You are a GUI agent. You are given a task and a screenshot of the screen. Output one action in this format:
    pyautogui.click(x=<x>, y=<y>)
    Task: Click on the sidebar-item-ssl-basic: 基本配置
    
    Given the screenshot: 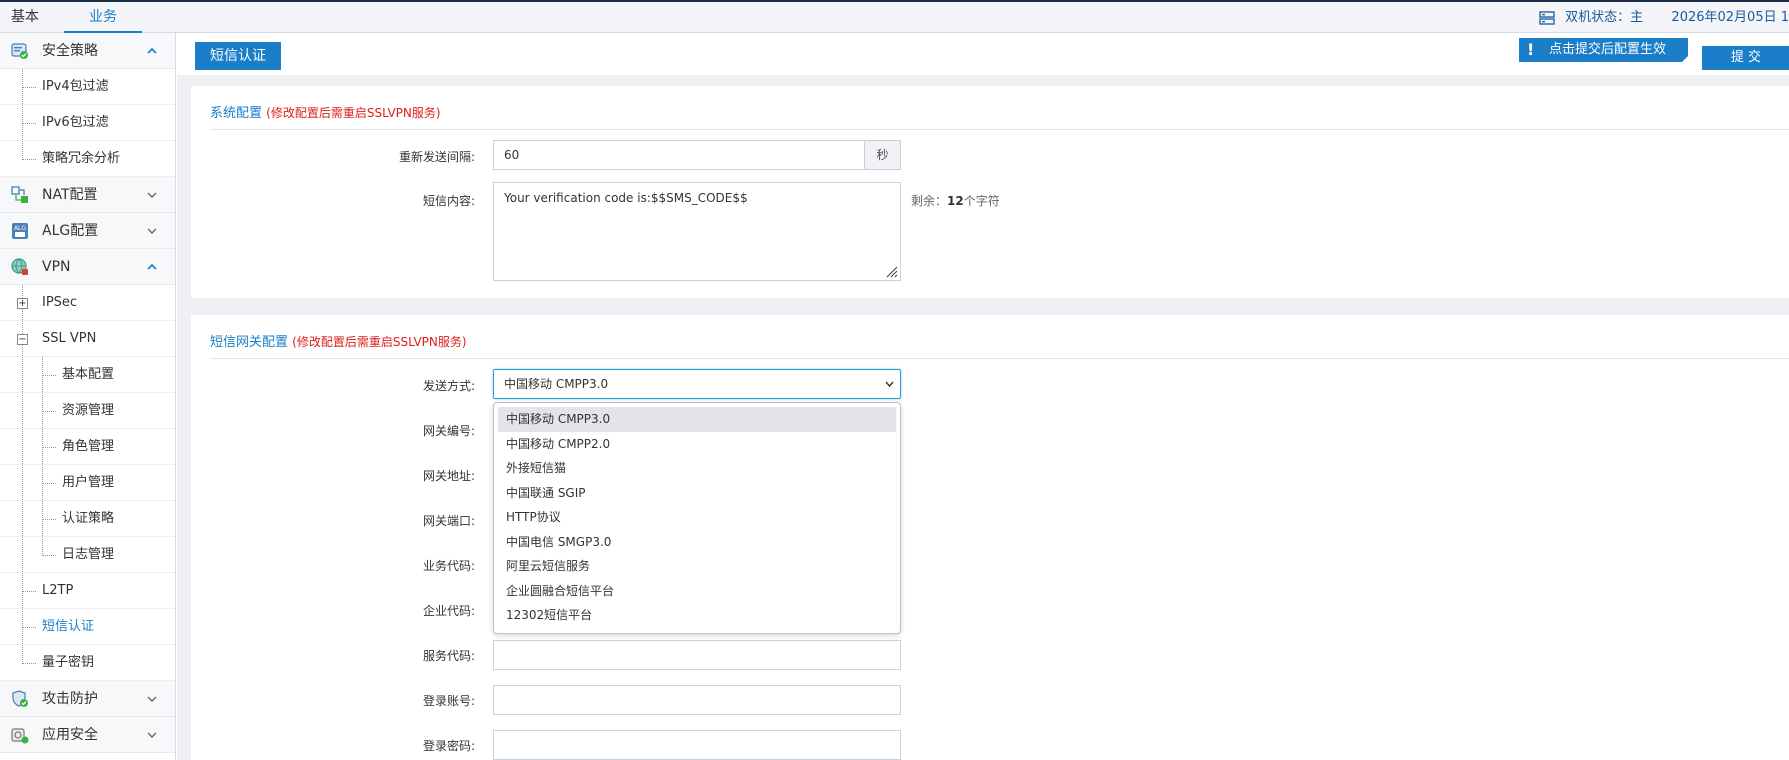 What is the action you would take?
    pyautogui.click(x=87, y=375)
    